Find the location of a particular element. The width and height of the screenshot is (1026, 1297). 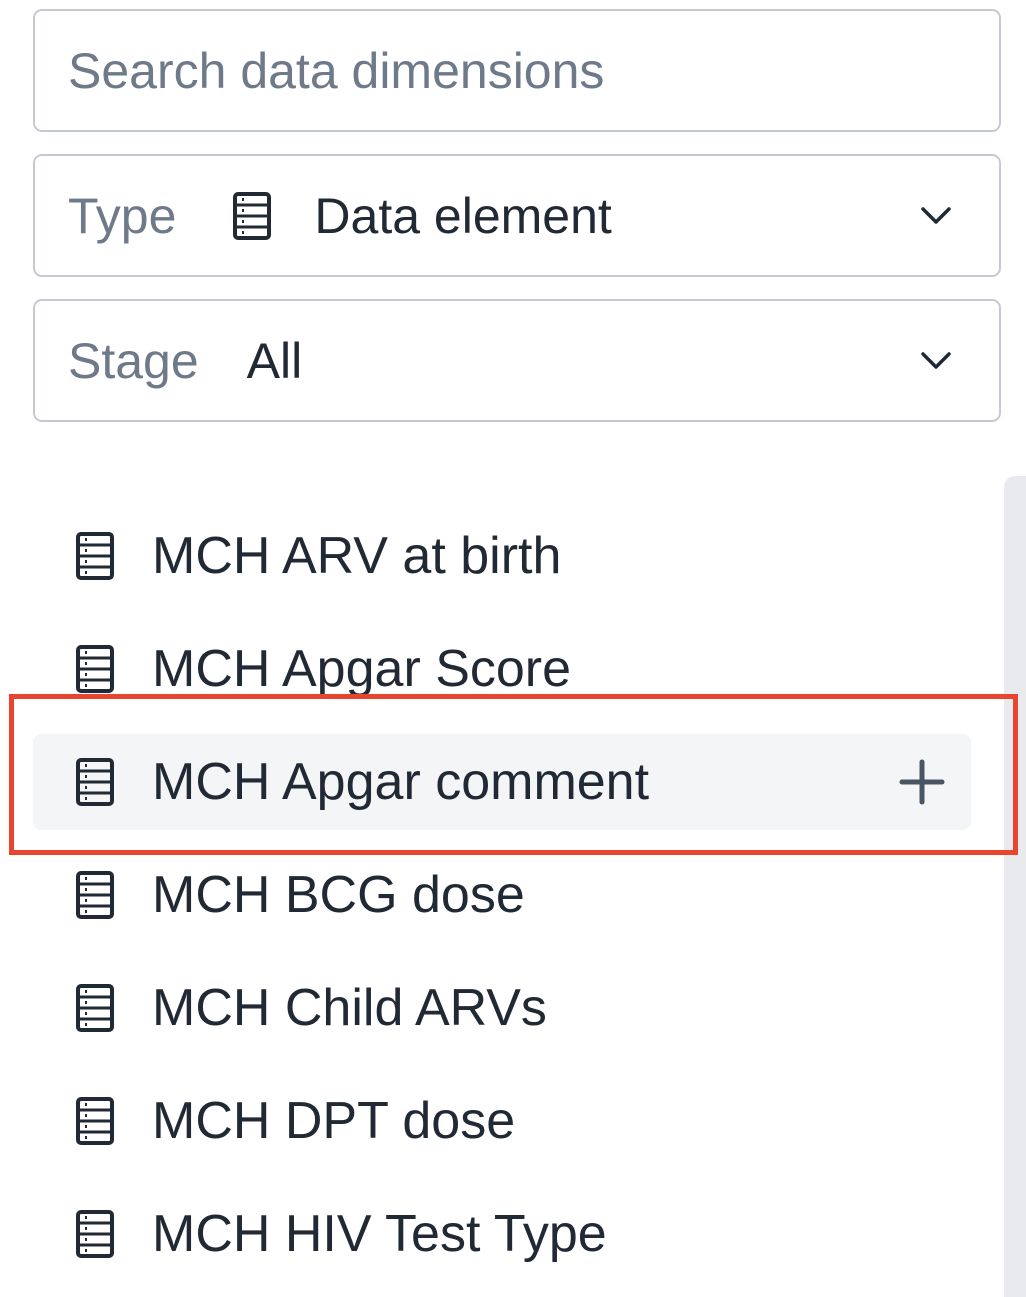

search-field is located at coordinates (517, 70).